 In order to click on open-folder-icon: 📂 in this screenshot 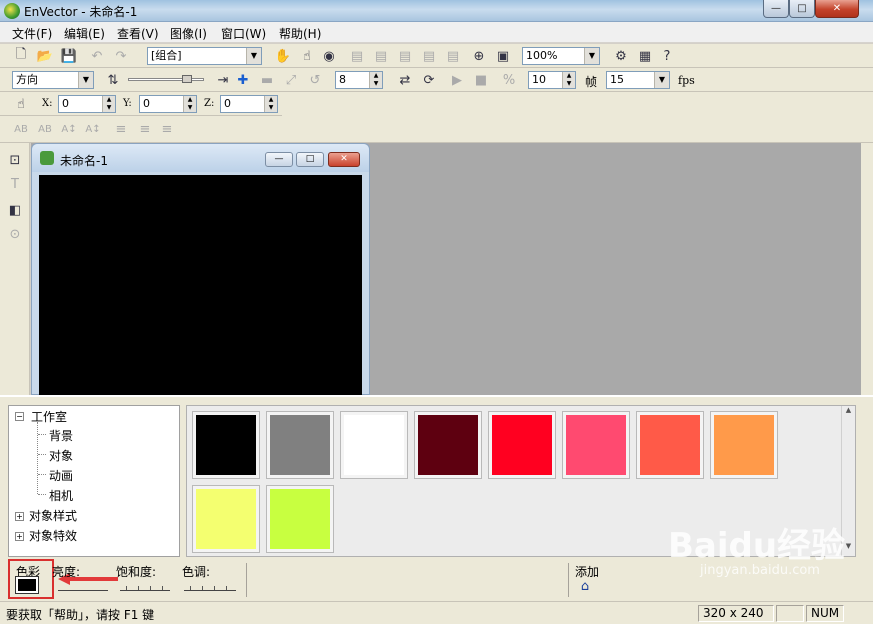, I will do `click(45, 56)`.